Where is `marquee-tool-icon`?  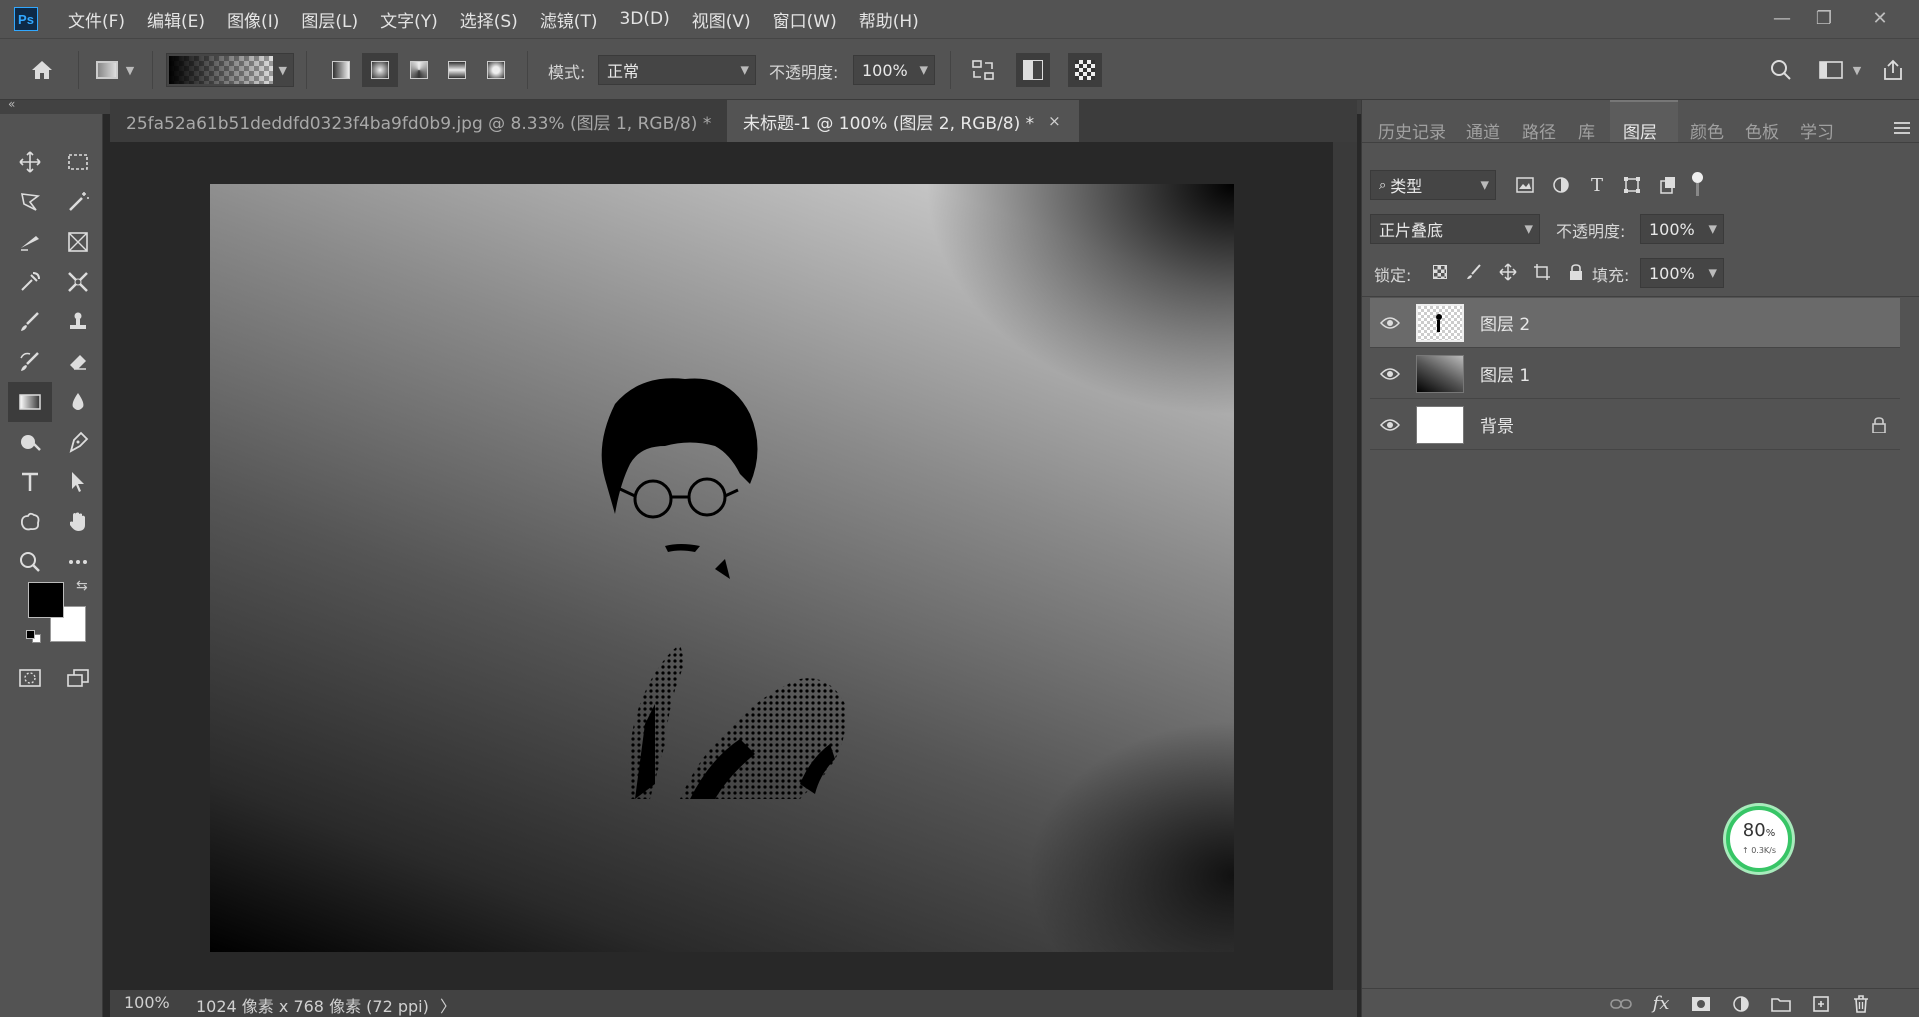 marquee-tool-icon is located at coordinates (78, 162).